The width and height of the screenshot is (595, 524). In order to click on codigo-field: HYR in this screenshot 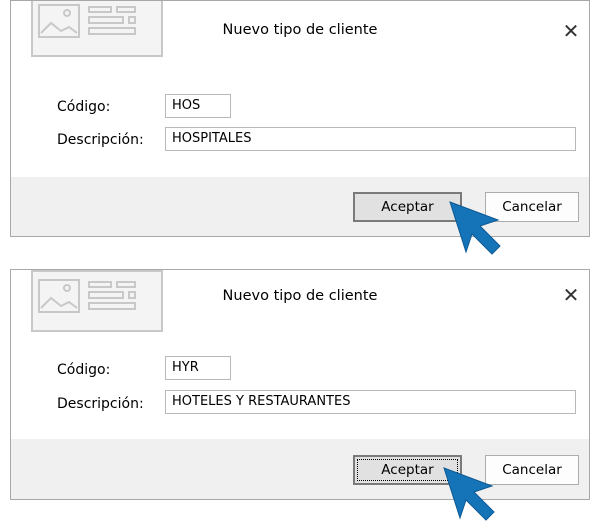, I will do `click(198, 368)`.